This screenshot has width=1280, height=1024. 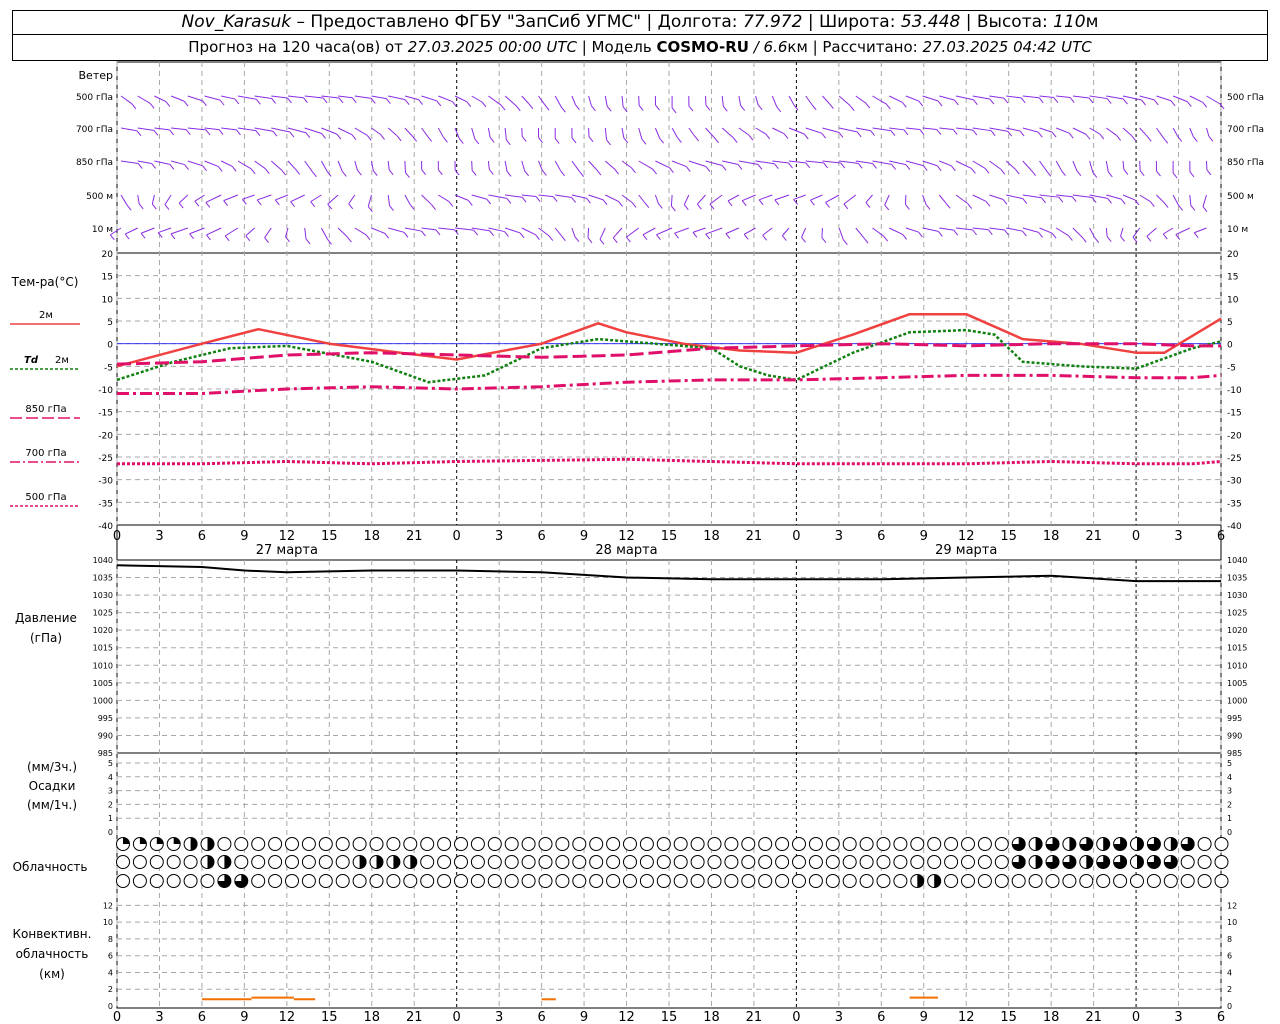 What do you see at coordinates (1229, 972) in the screenshot?
I see `conv-ytick-right: 4` at bounding box center [1229, 972].